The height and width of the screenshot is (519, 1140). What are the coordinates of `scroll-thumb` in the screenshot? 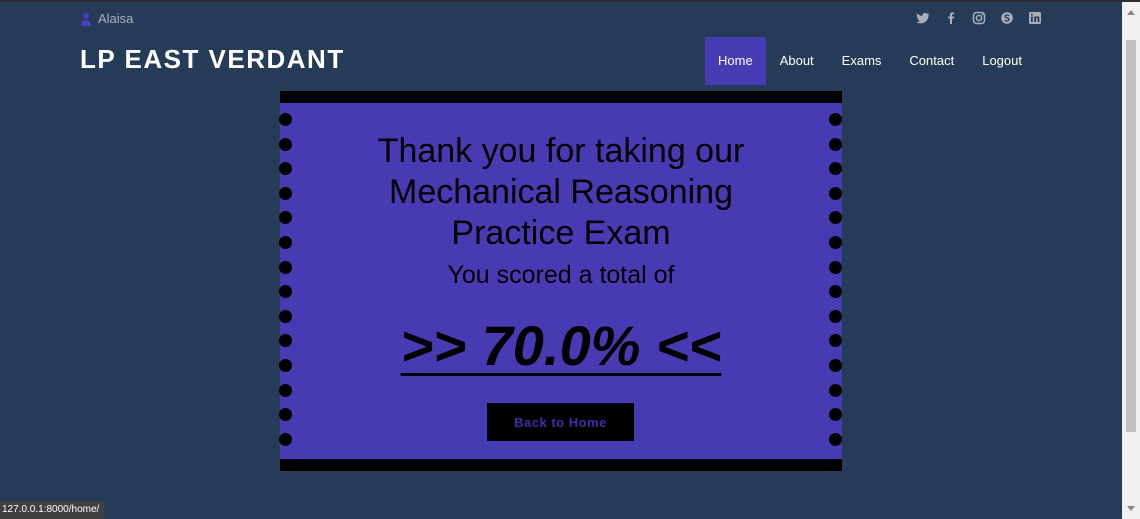 It's located at (1131, 236).